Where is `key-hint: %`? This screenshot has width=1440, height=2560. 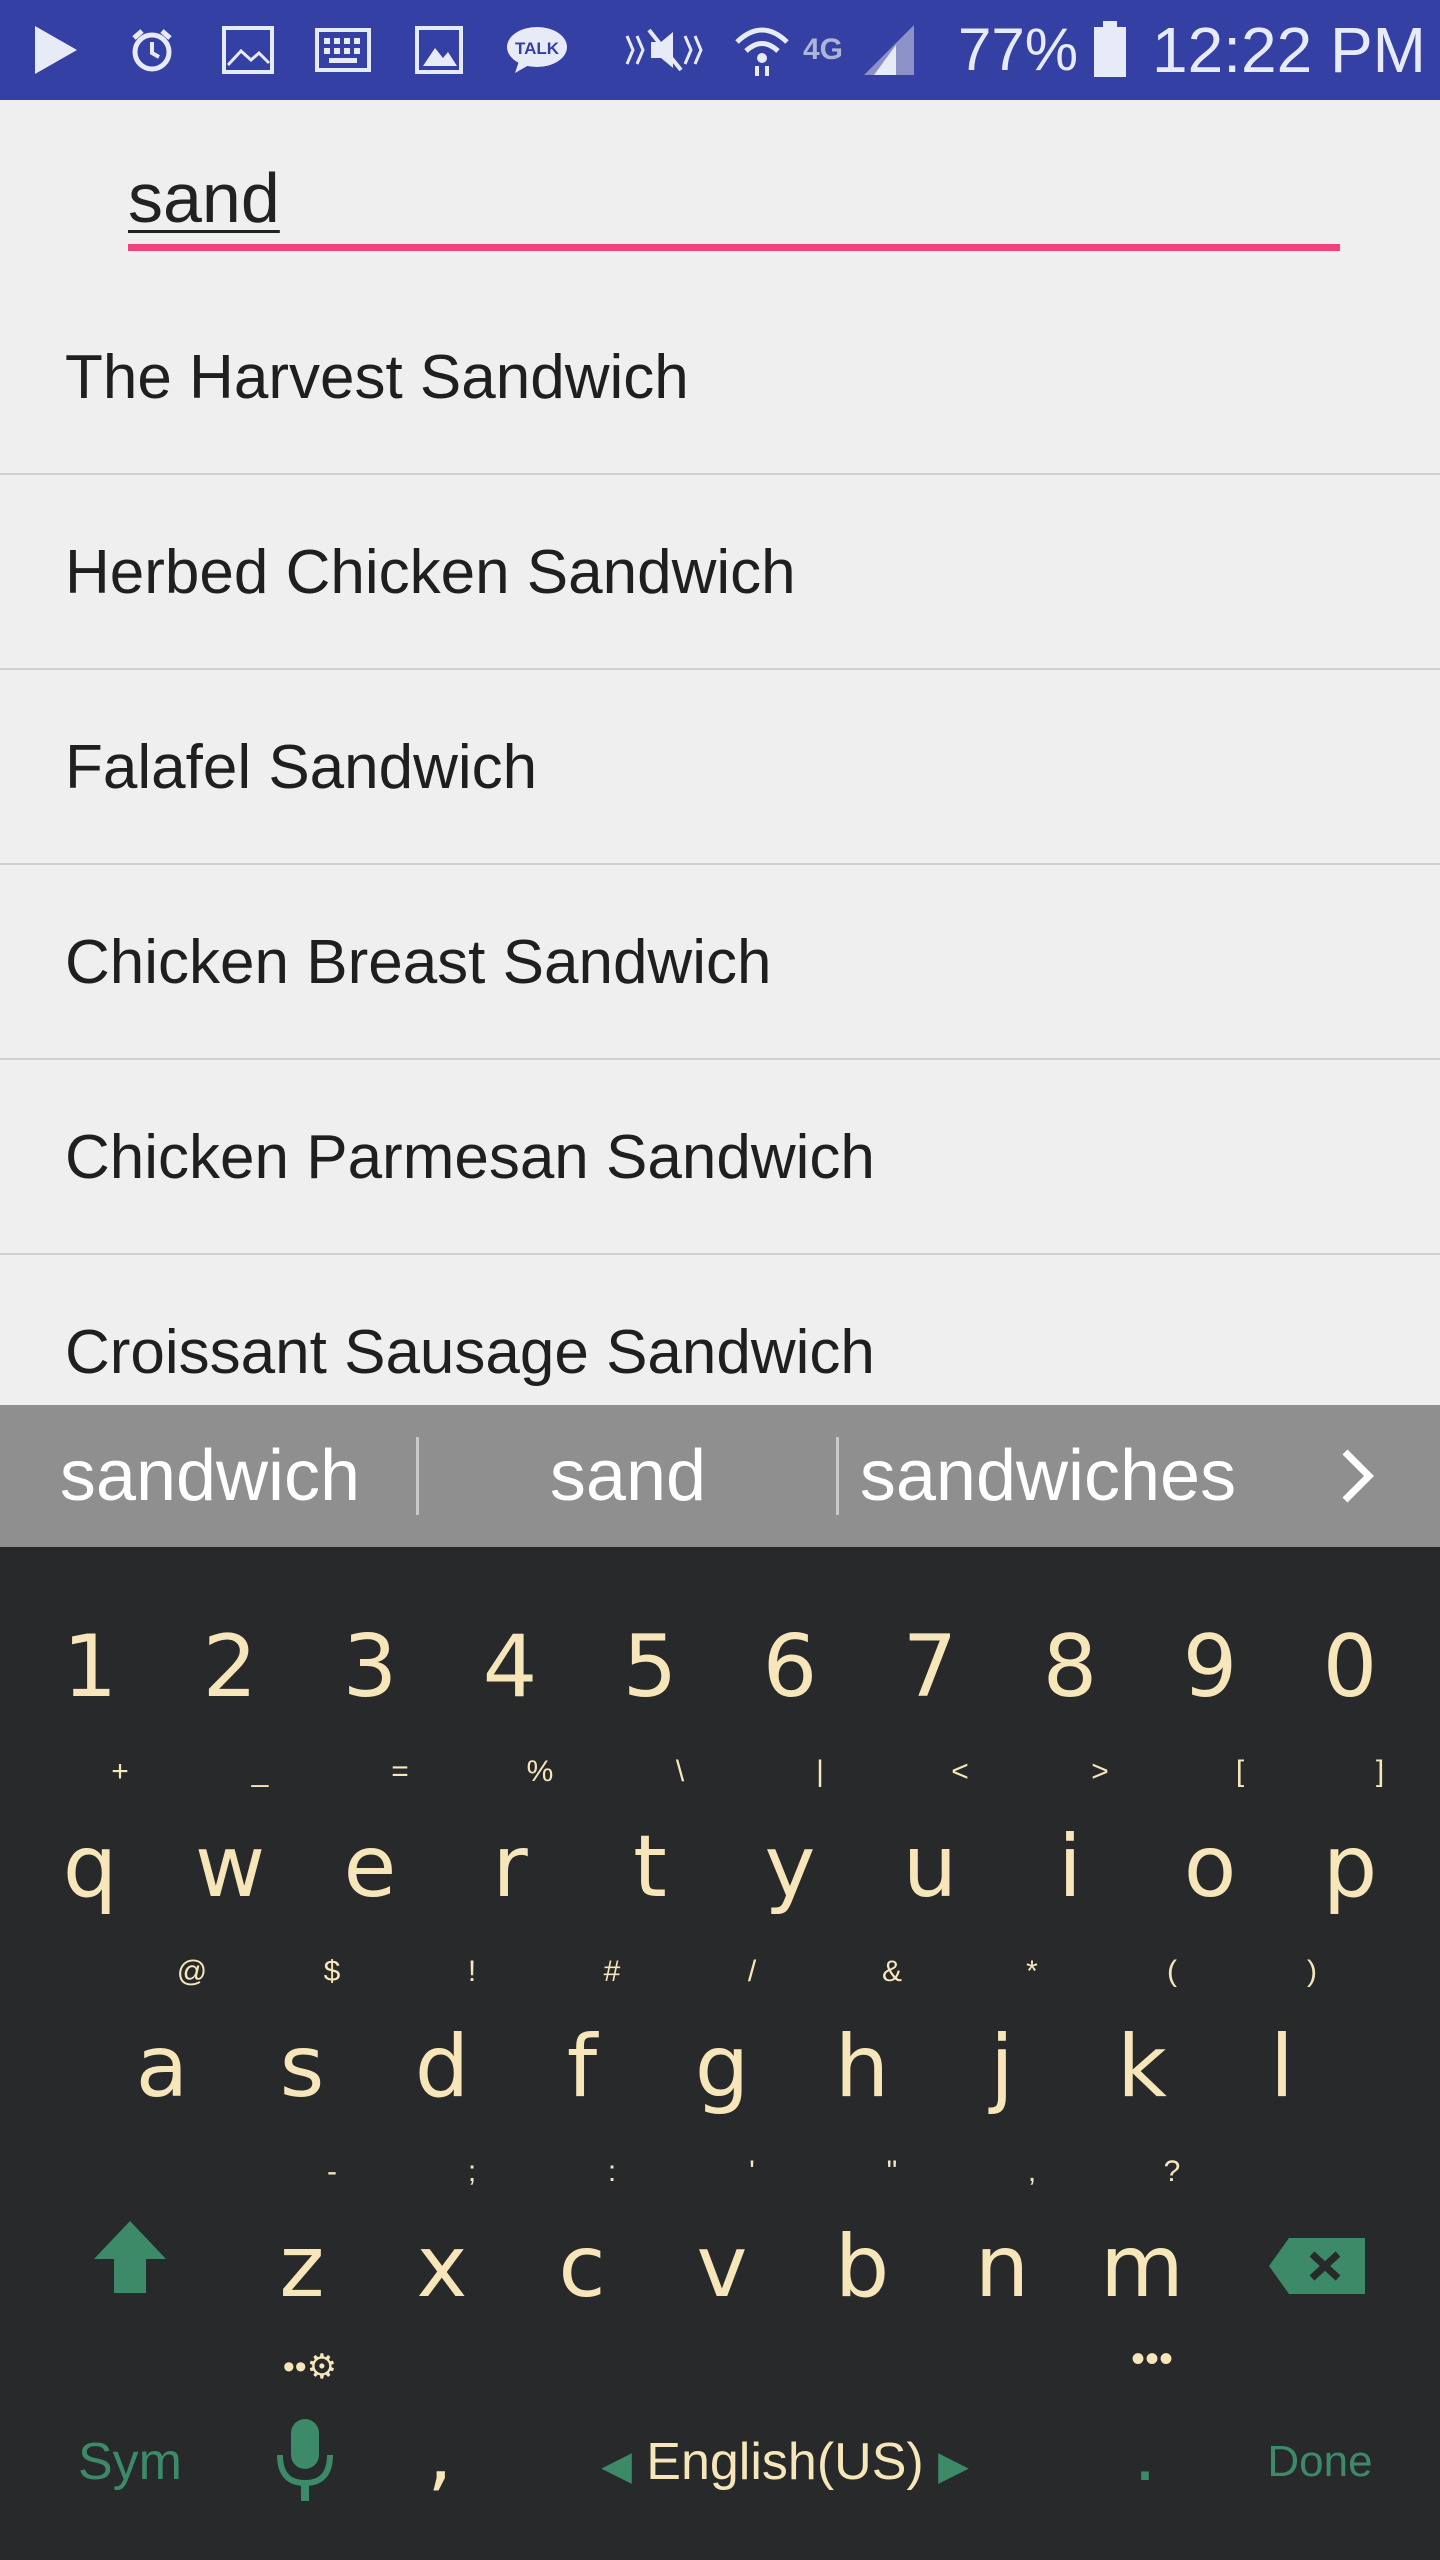 key-hint: % is located at coordinates (540, 1771).